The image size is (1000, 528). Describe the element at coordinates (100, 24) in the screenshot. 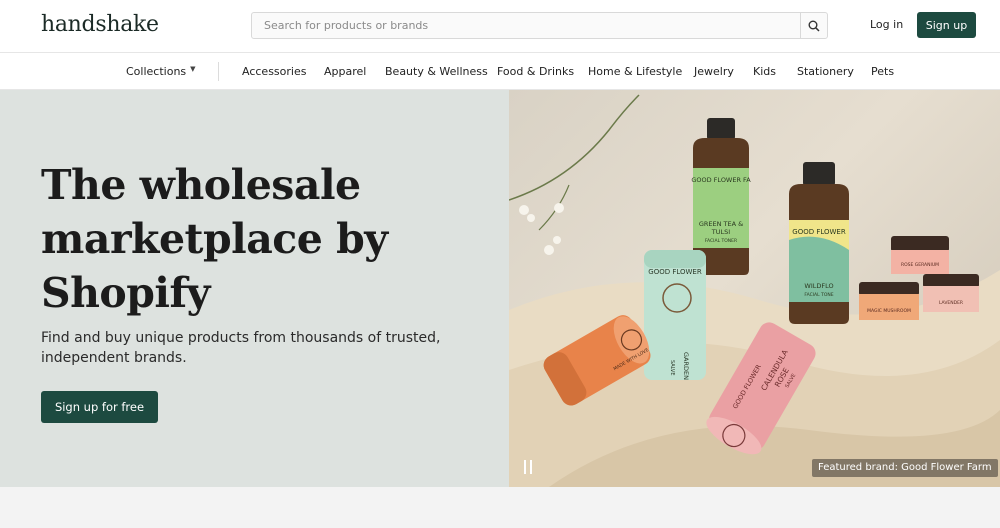

I see `handshake-logo: handshake` at that location.